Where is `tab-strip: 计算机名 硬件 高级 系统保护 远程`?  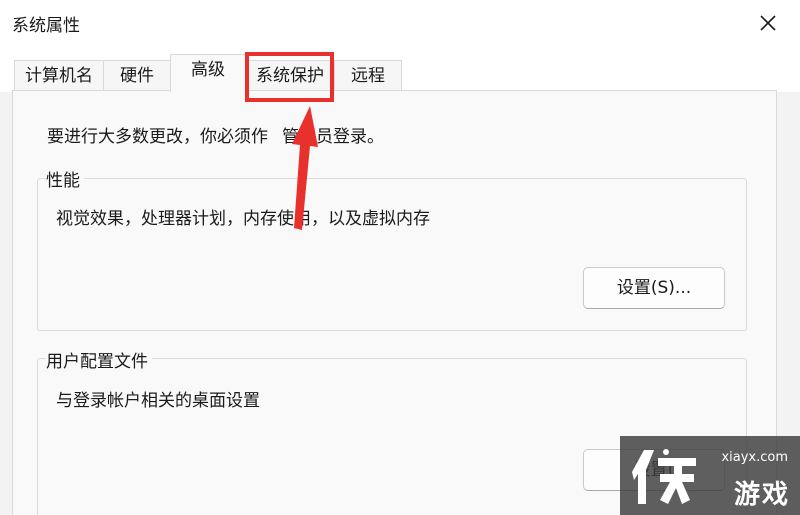 tab-strip: 计算机名 硬件 高级 系统保护 远程 is located at coordinates (400, 69).